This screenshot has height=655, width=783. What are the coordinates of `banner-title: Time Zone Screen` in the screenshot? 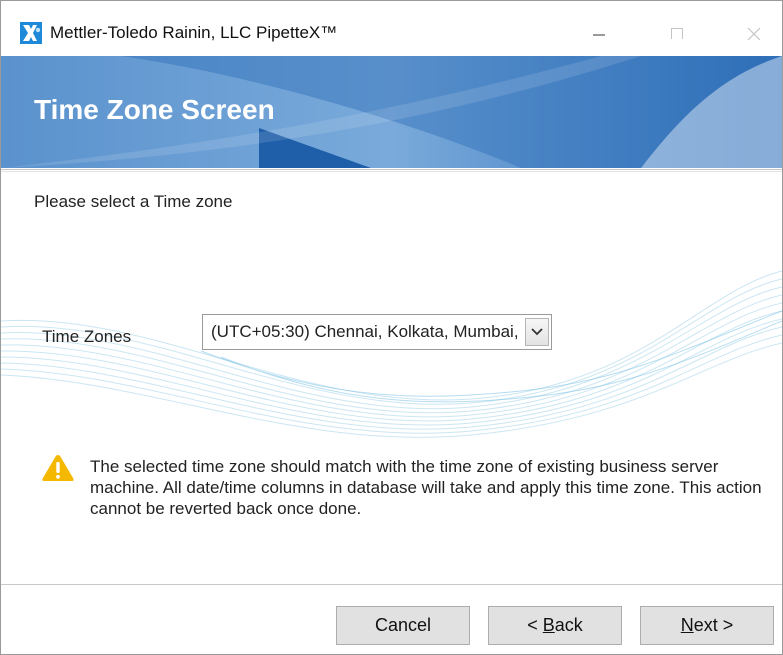 It's located at (154, 109).